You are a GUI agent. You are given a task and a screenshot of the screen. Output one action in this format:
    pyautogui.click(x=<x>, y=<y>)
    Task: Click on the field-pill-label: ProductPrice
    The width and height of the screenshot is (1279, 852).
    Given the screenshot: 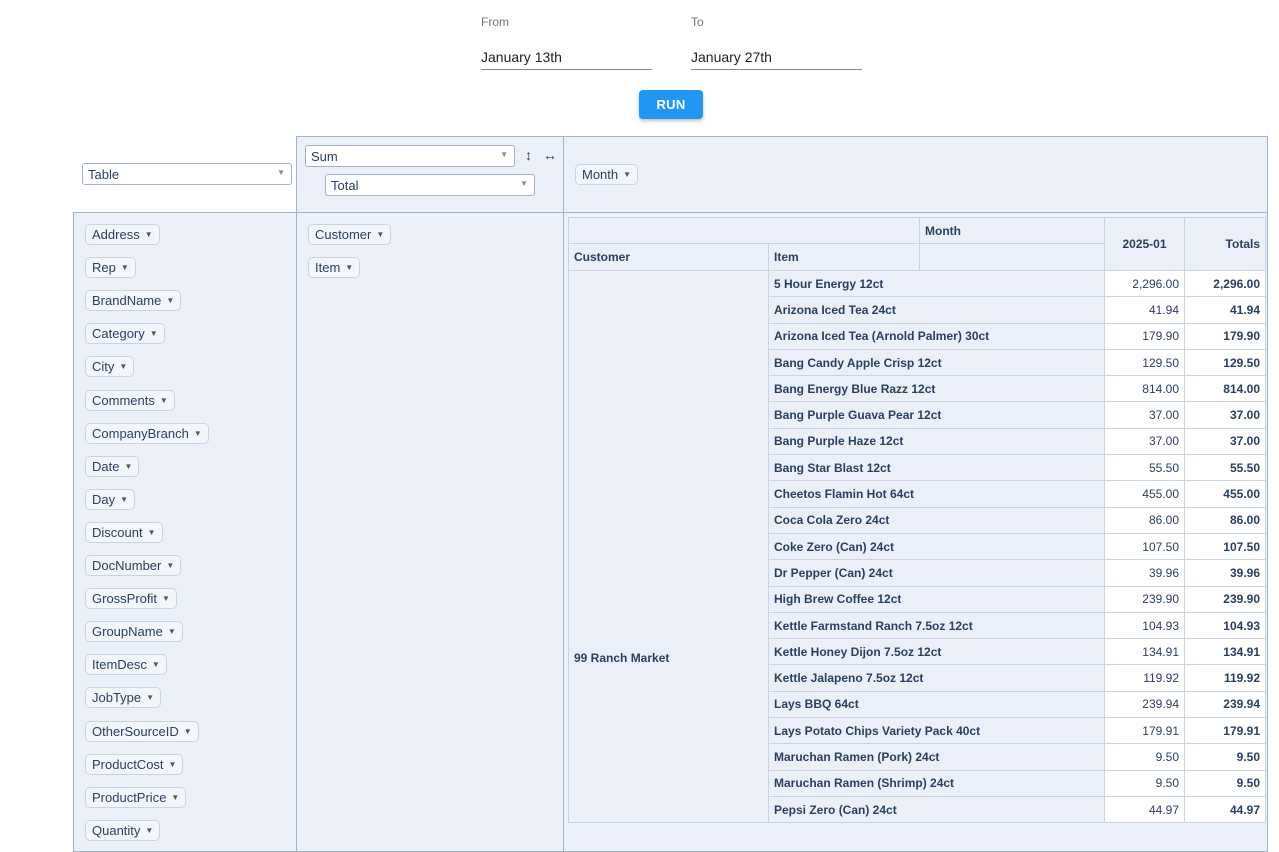 What is the action you would take?
    pyautogui.click(x=129, y=797)
    